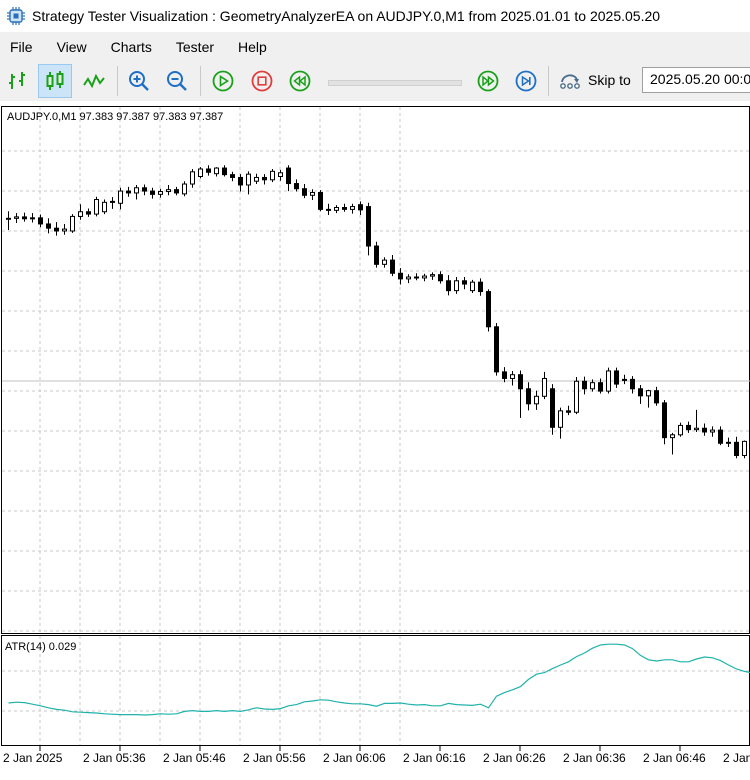 The image size is (750, 780). I want to click on skip-to-date-input: 2025.05.20 00:00, so click(696, 80).